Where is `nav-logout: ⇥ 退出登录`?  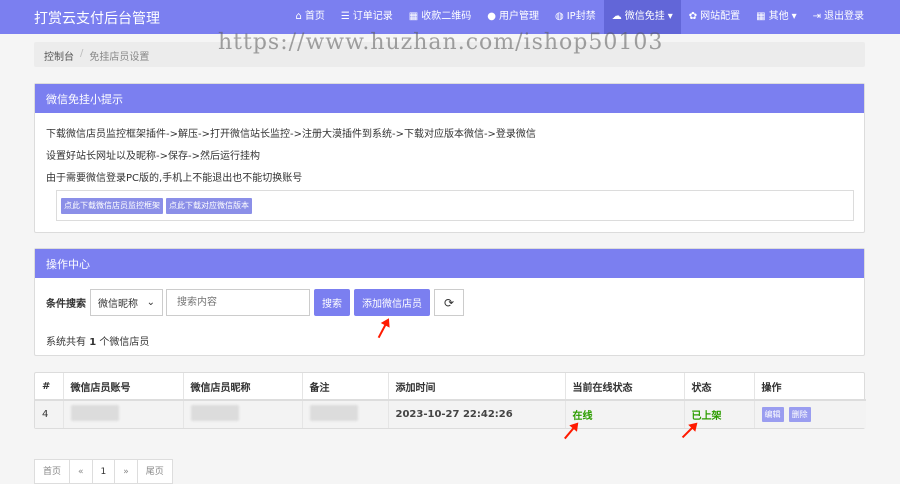
nav-logout: ⇥ 退出登录 is located at coordinates (838, 17).